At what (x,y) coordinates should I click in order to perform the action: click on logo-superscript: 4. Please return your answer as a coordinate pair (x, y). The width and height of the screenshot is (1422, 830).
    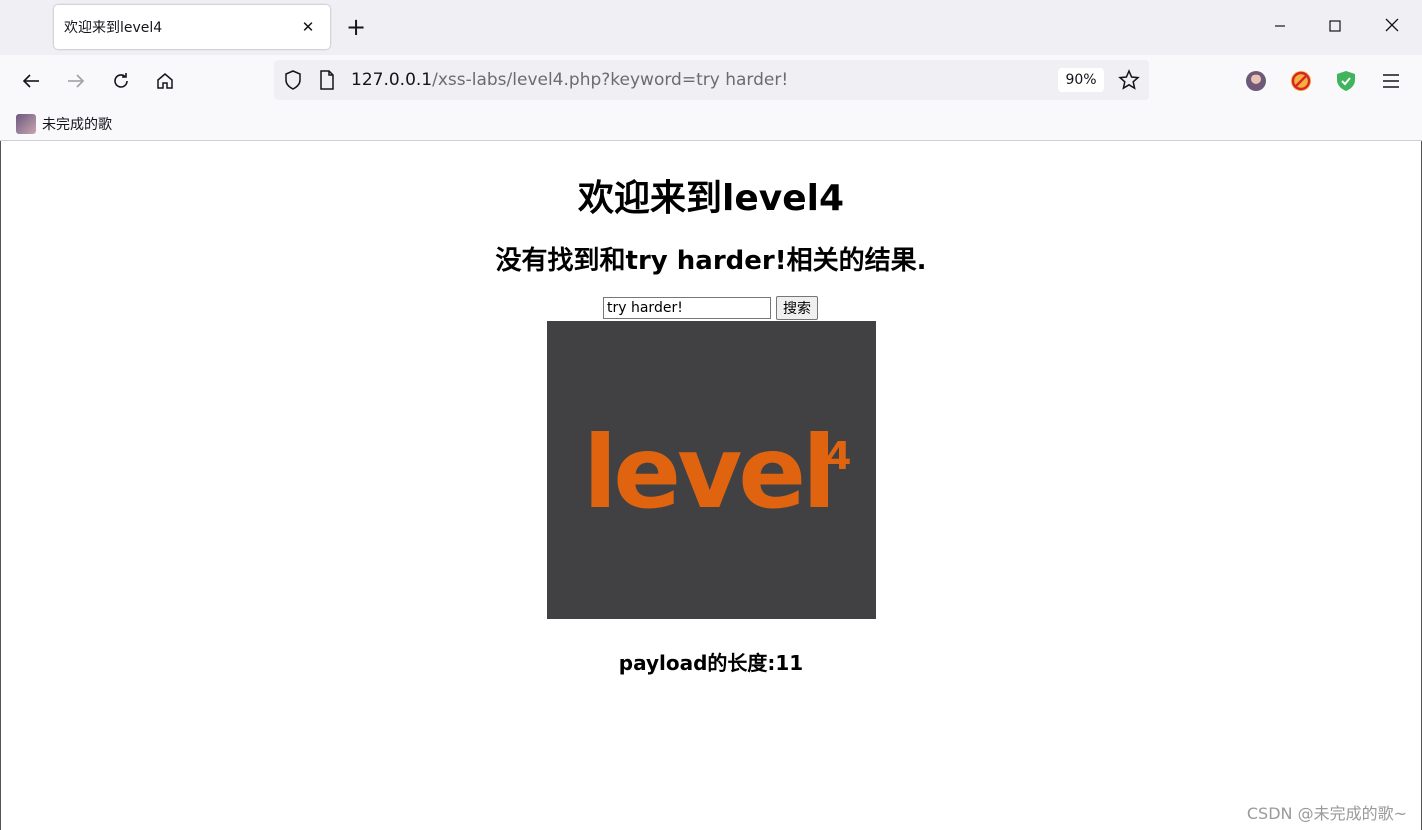
    Looking at the image, I should click on (838, 456).